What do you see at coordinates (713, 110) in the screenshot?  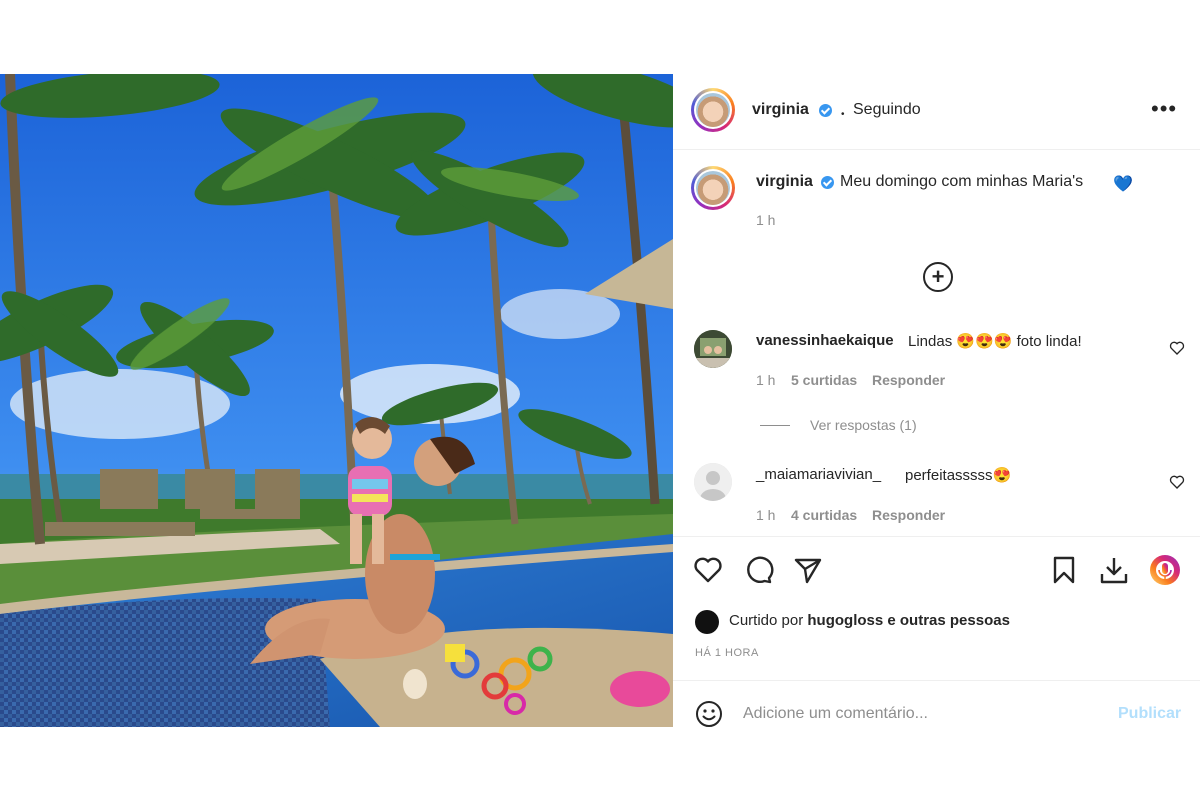 I see `header-avatar` at bounding box center [713, 110].